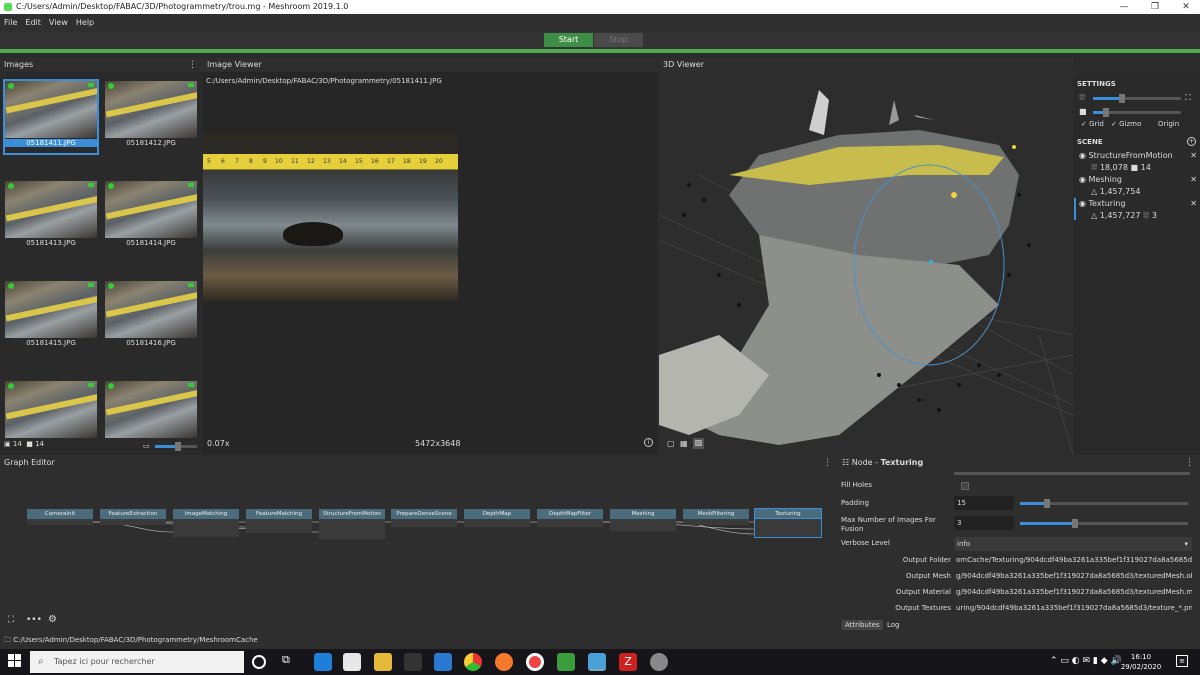  What do you see at coordinates (424, 514) in the screenshot?
I see `graph-node: PrepareDenseScene` at bounding box center [424, 514].